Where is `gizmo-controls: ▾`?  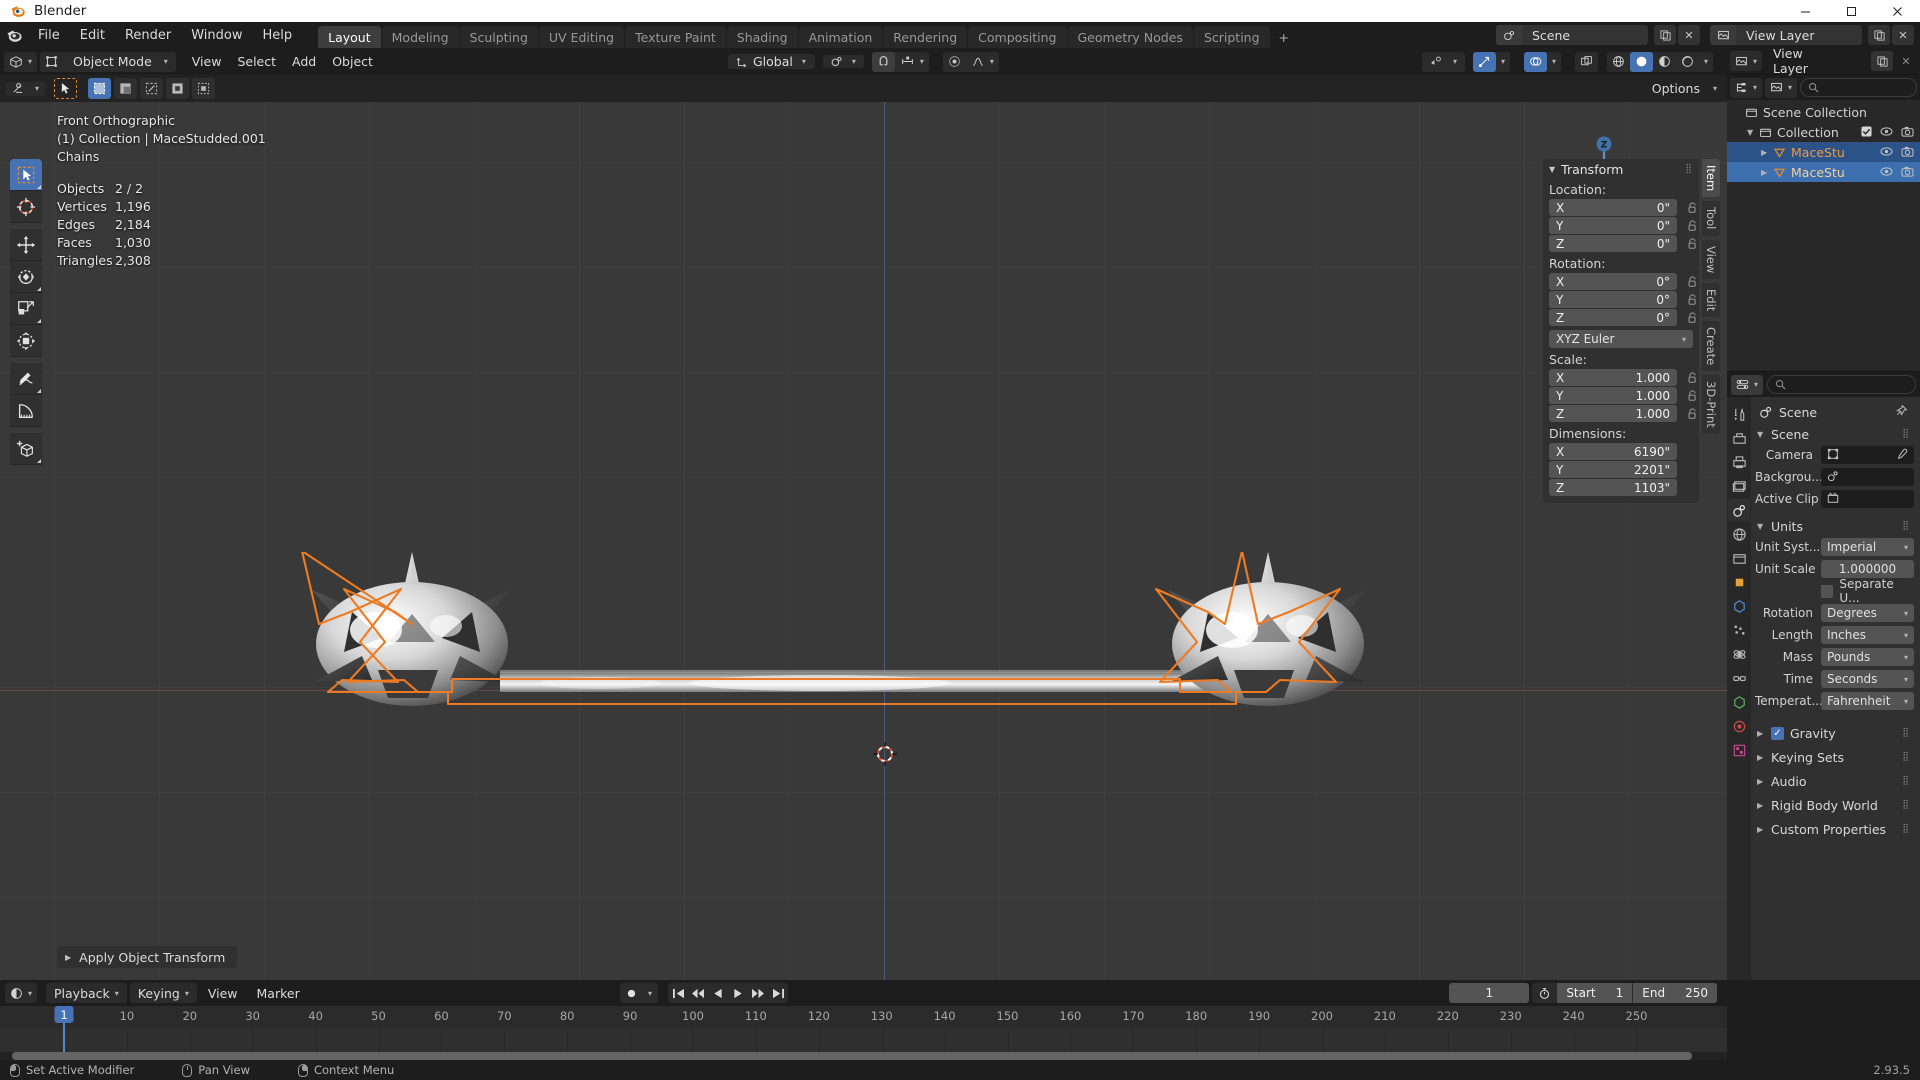 gizmo-controls: ▾ is located at coordinates (1491, 61).